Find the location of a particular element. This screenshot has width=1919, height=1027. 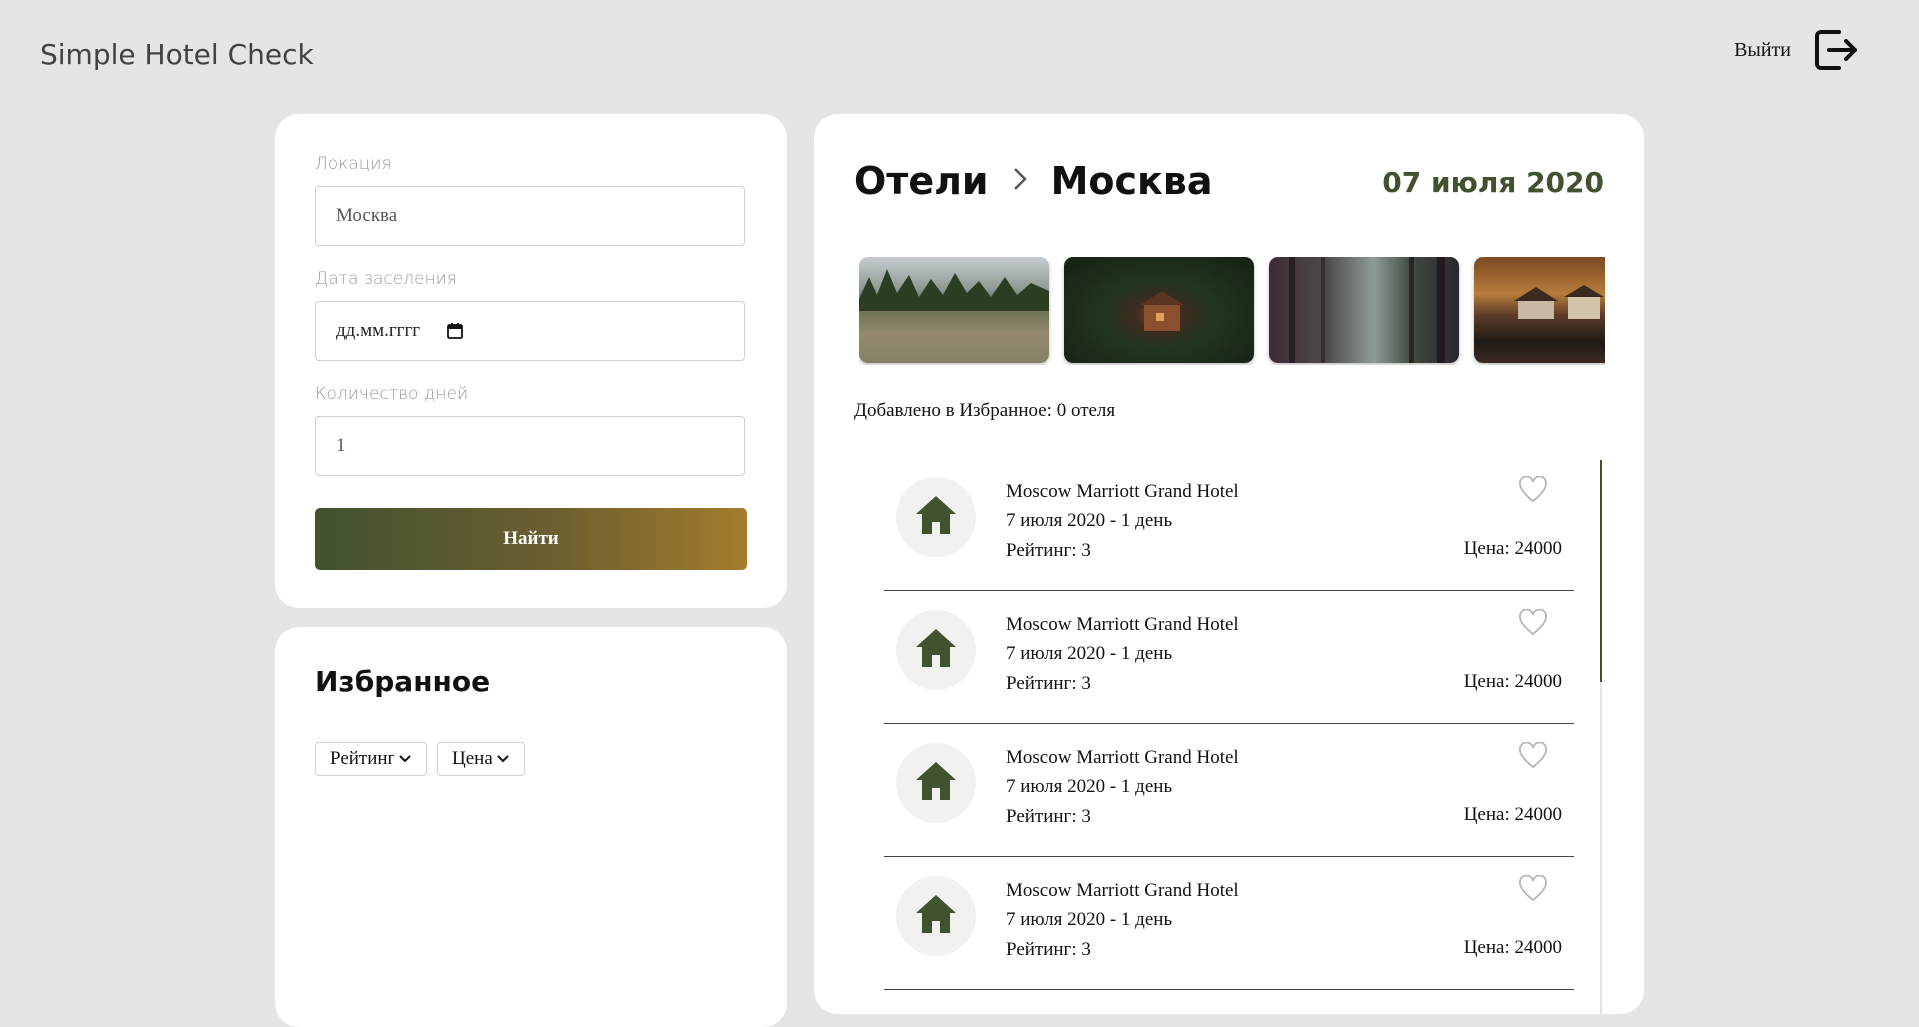

logout-label: Выйти is located at coordinates (1762, 49).